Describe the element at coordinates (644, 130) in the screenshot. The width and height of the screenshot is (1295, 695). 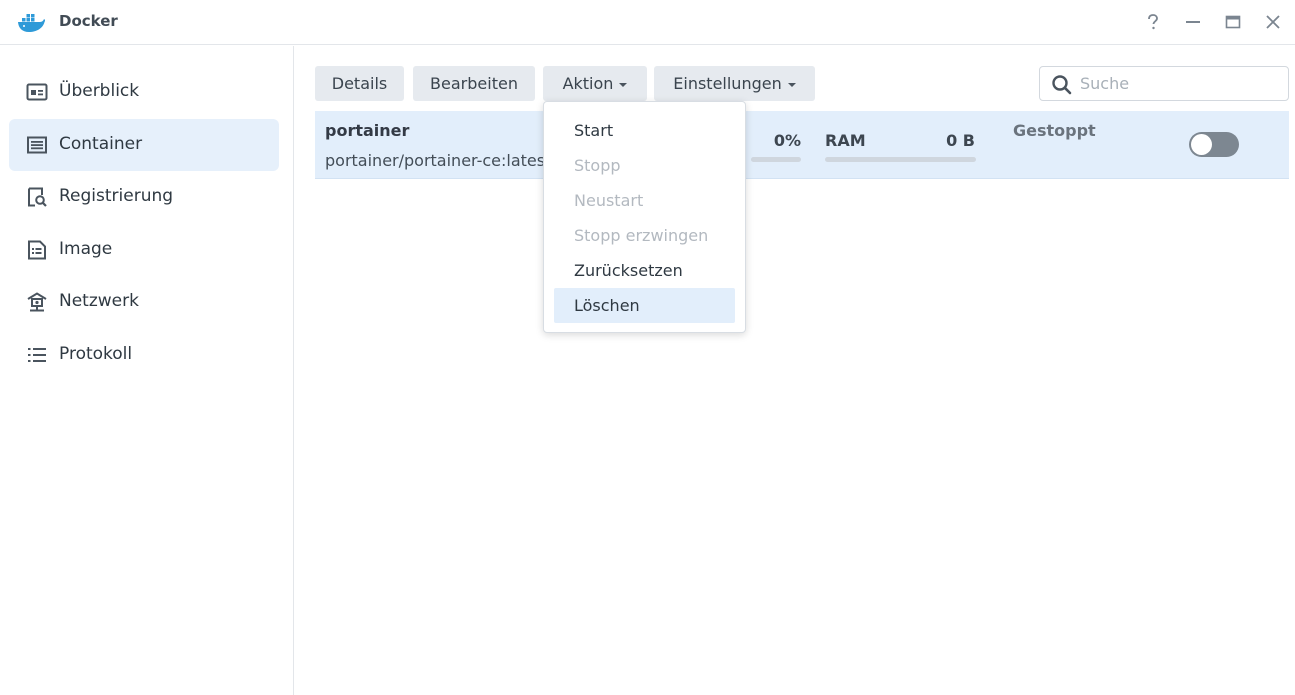
I see `menu-item-start: Start` at that location.